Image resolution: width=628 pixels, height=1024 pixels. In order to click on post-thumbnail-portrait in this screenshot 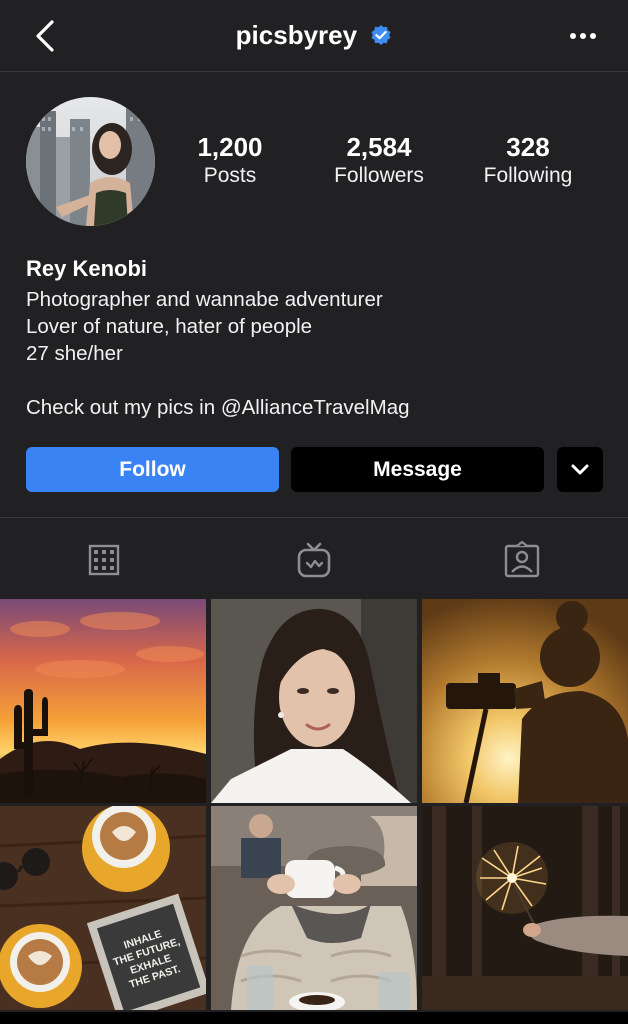, I will do `click(314, 701)`.